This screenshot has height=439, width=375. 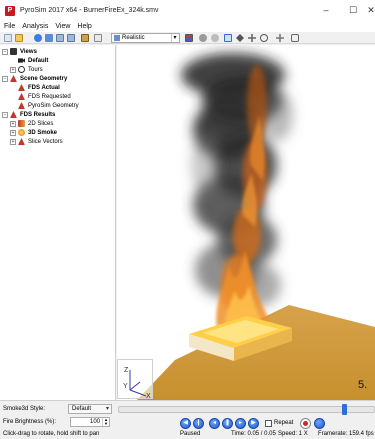 What do you see at coordinates (90, 409) in the screenshot?
I see `smoke-style-select: Default ▾` at bounding box center [90, 409].